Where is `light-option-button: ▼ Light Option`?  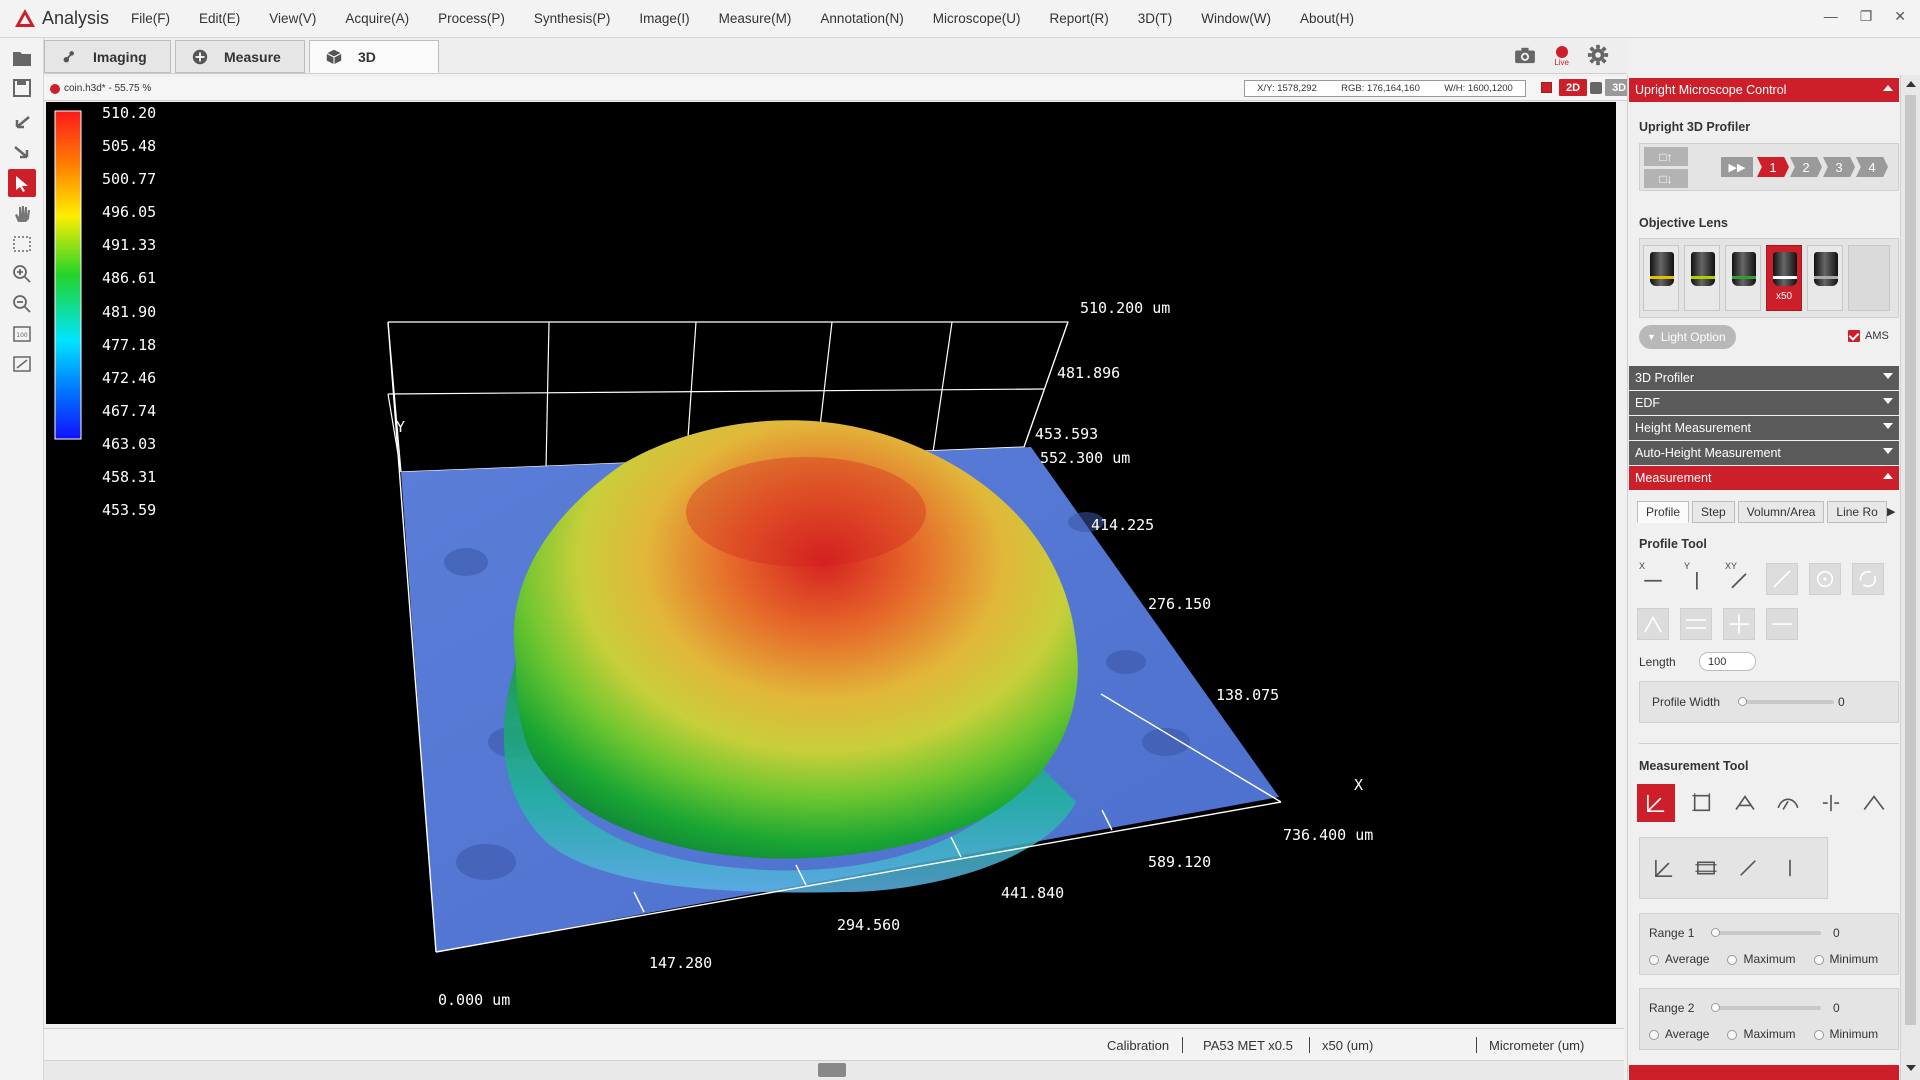 light-option-button: ▼ Light Option is located at coordinates (1687, 337).